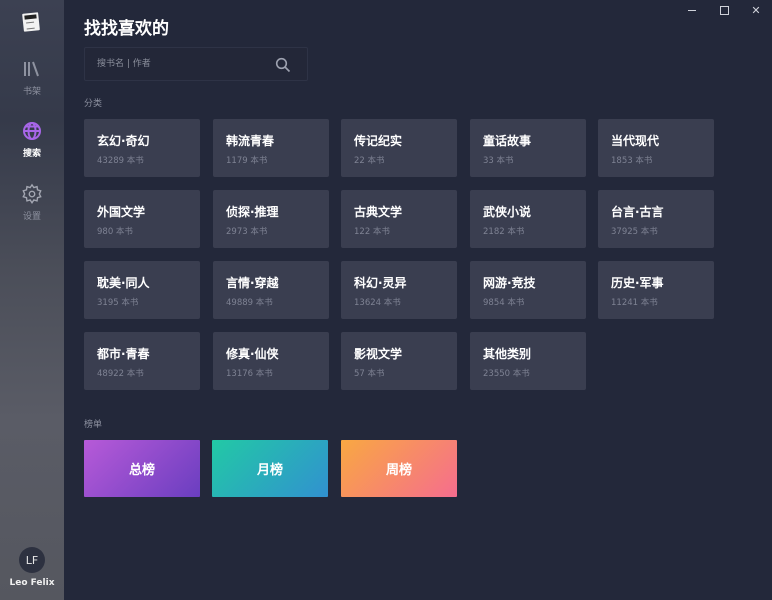  What do you see at coordinates (634, 303) in the screenshot?
I see `category-count: 11241 本书` at bounding box center [634, 303].